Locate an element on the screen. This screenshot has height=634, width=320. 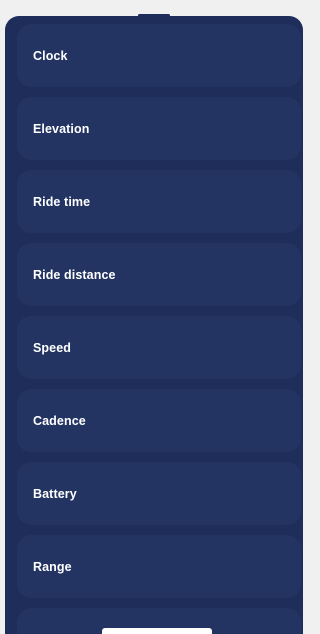
list-item-cadence: Cadence is located at coordinates (159, 420).